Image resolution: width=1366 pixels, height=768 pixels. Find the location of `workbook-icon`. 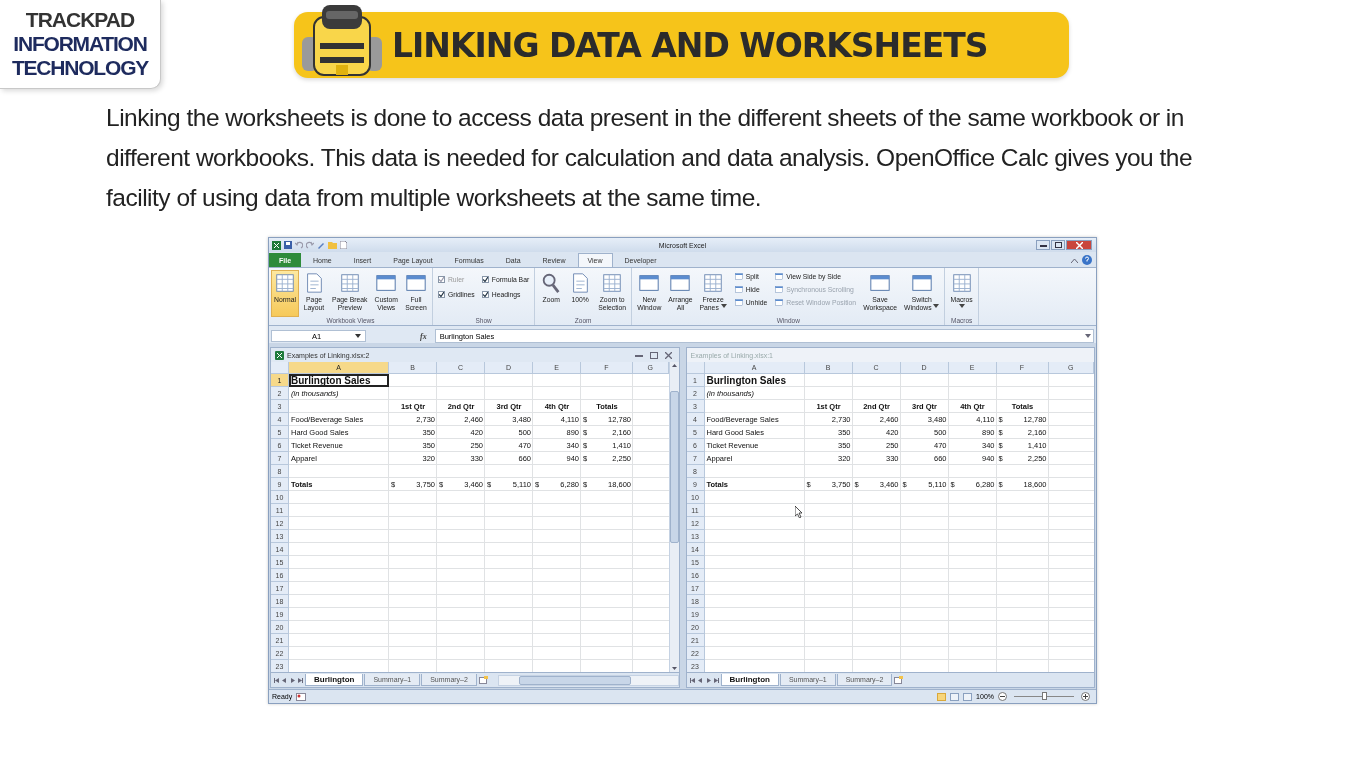

workbook-icon is located at coordinates (279, 355).